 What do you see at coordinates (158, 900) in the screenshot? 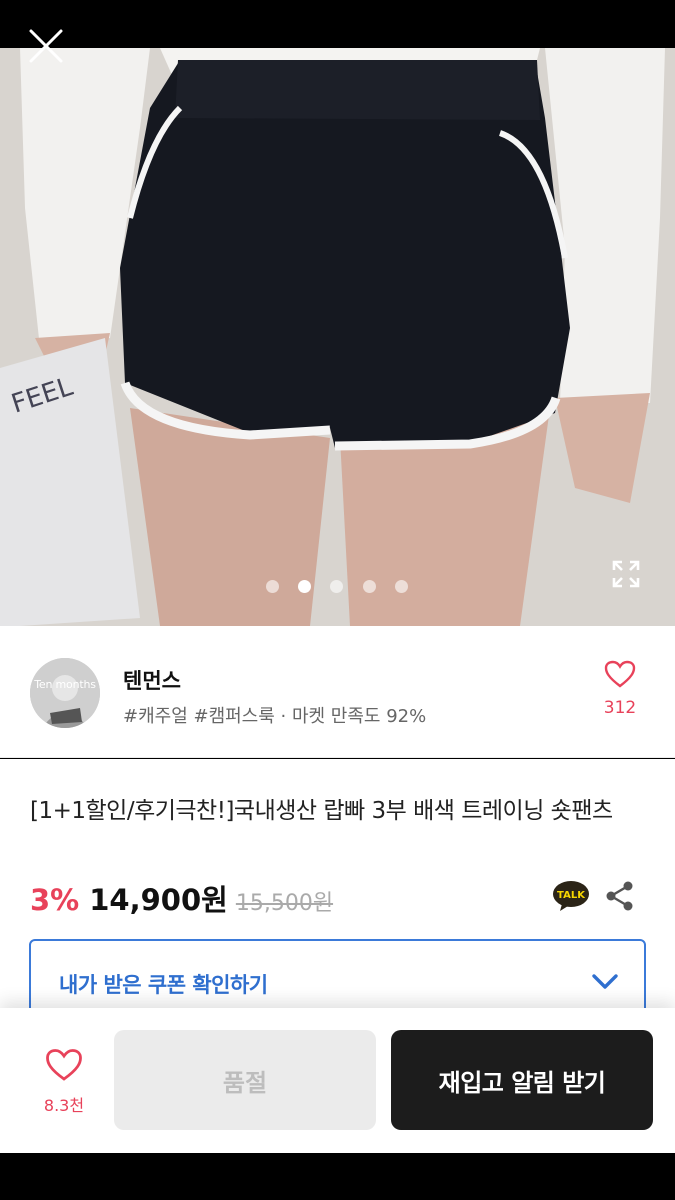
I see `sale-price: 14,900원` at bounding box center [158, 900].